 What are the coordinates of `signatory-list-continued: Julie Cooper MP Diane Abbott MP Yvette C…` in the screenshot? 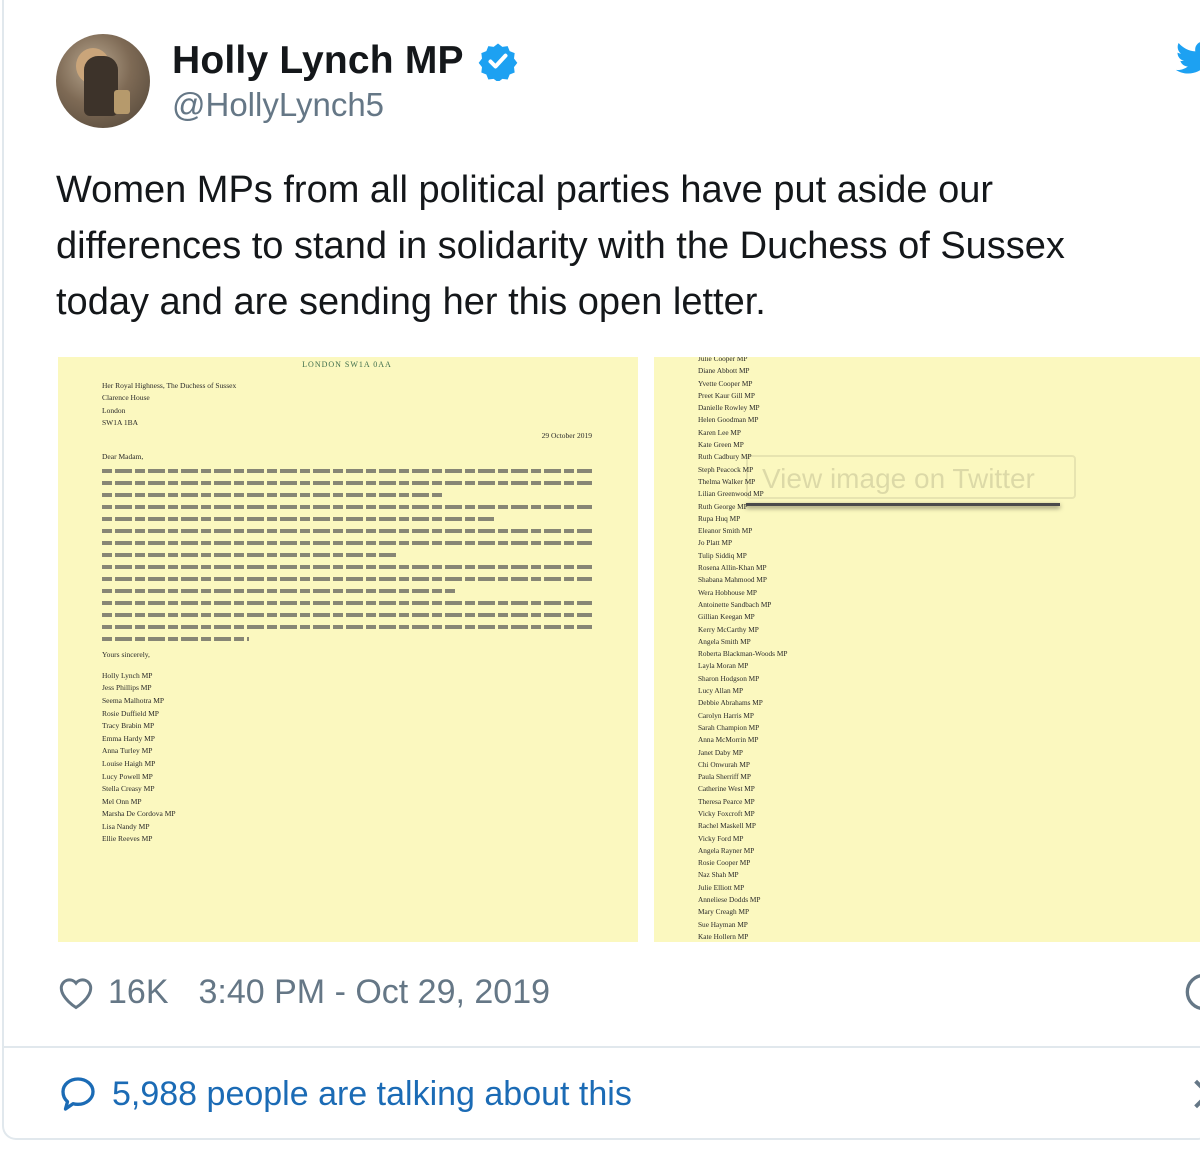 It's located at (742, 649).